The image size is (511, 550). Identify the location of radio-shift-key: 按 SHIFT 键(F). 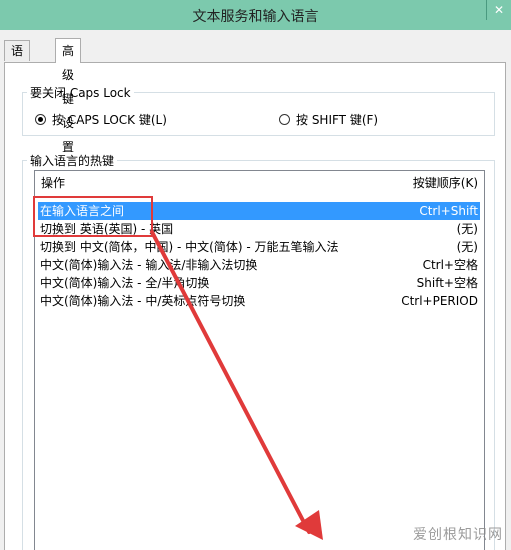
(328, 119).